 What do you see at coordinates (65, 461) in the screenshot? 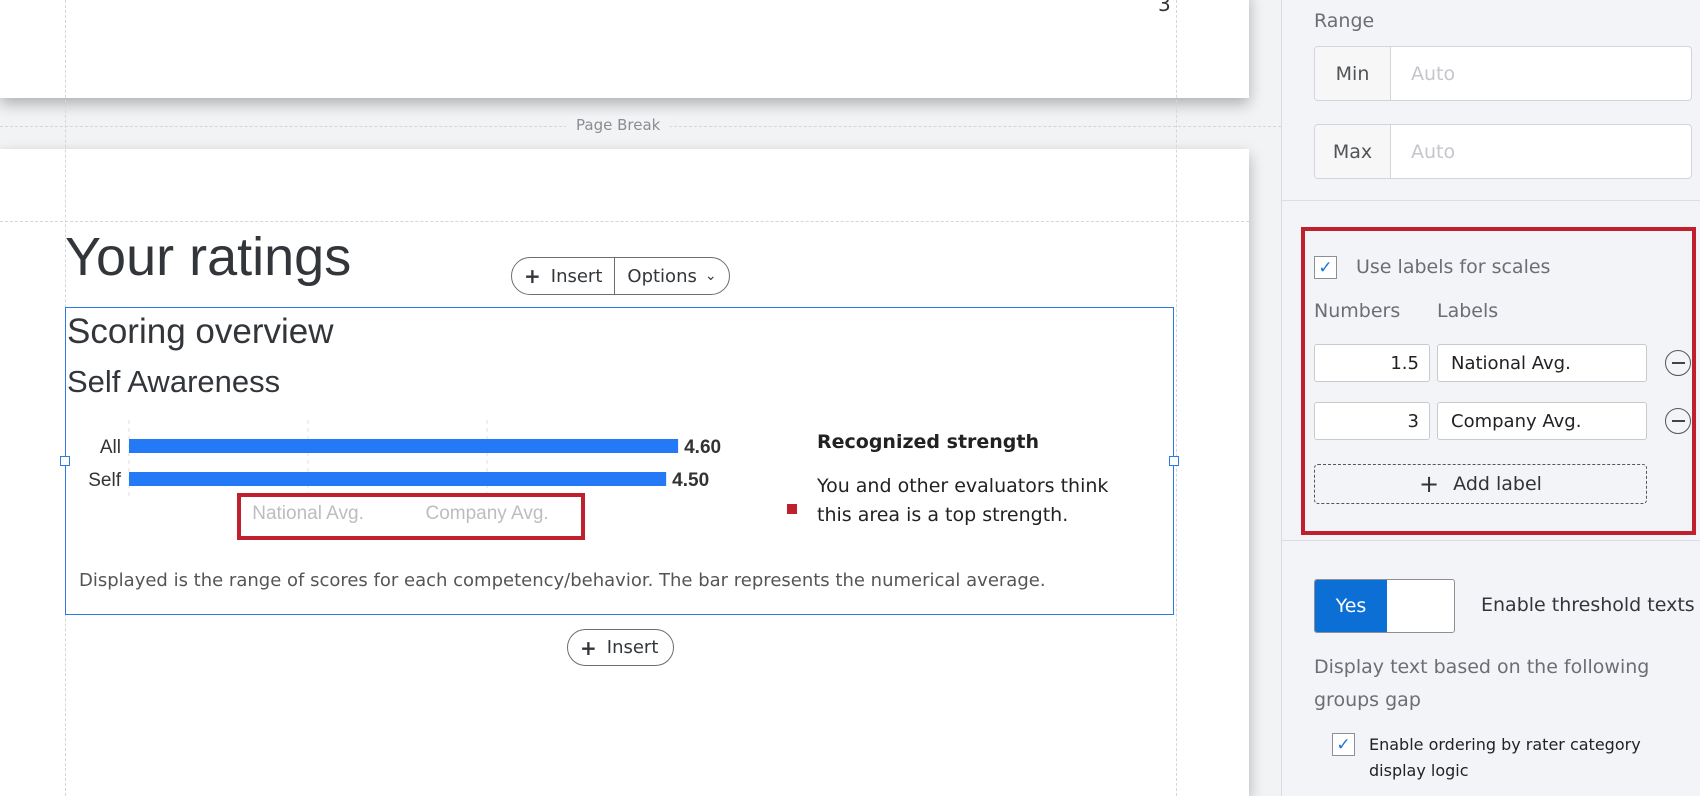
I see `resize-handle-left` at bounding box center [65, 461].